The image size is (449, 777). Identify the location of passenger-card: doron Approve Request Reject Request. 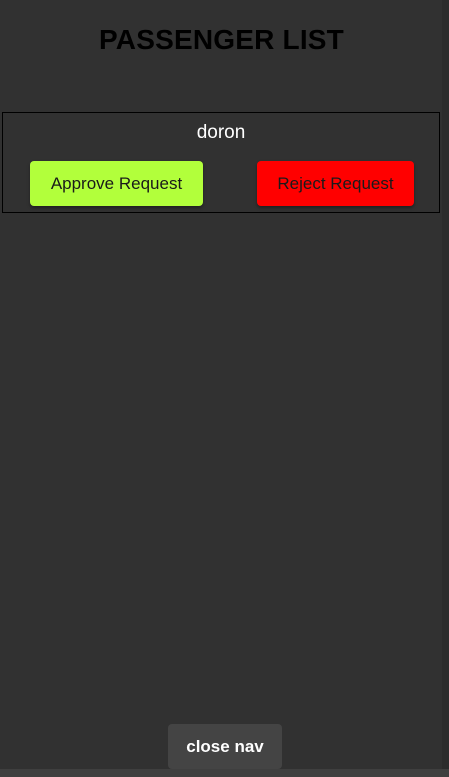
(221, 162).